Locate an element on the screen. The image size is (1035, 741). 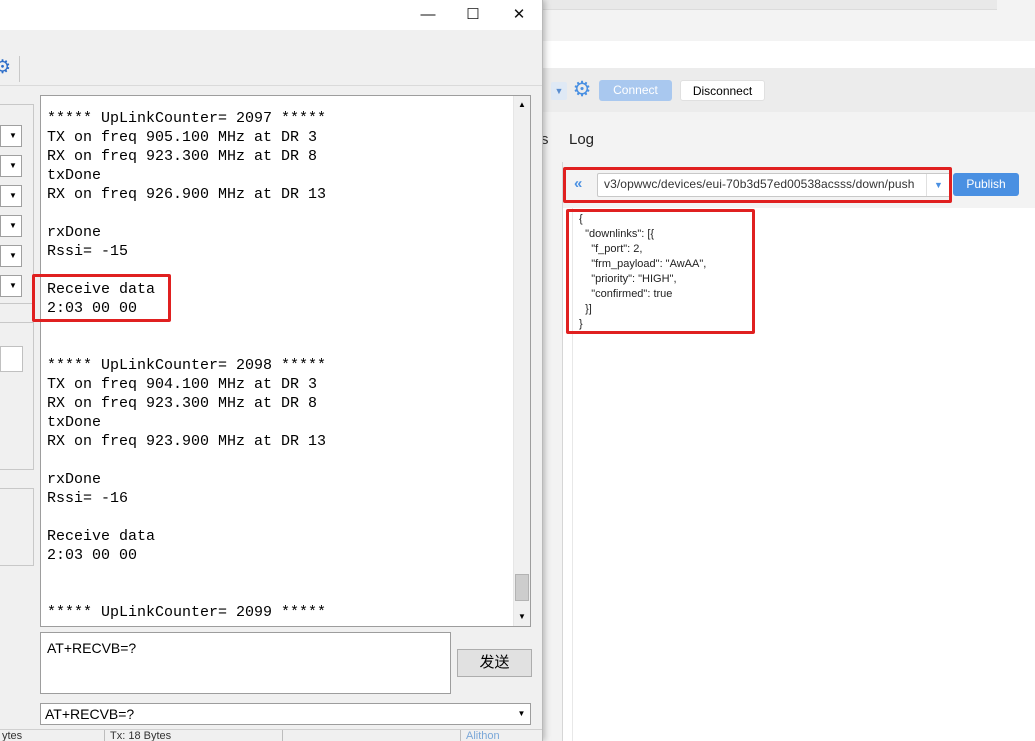
side-input is located at coordinates (11, 359).